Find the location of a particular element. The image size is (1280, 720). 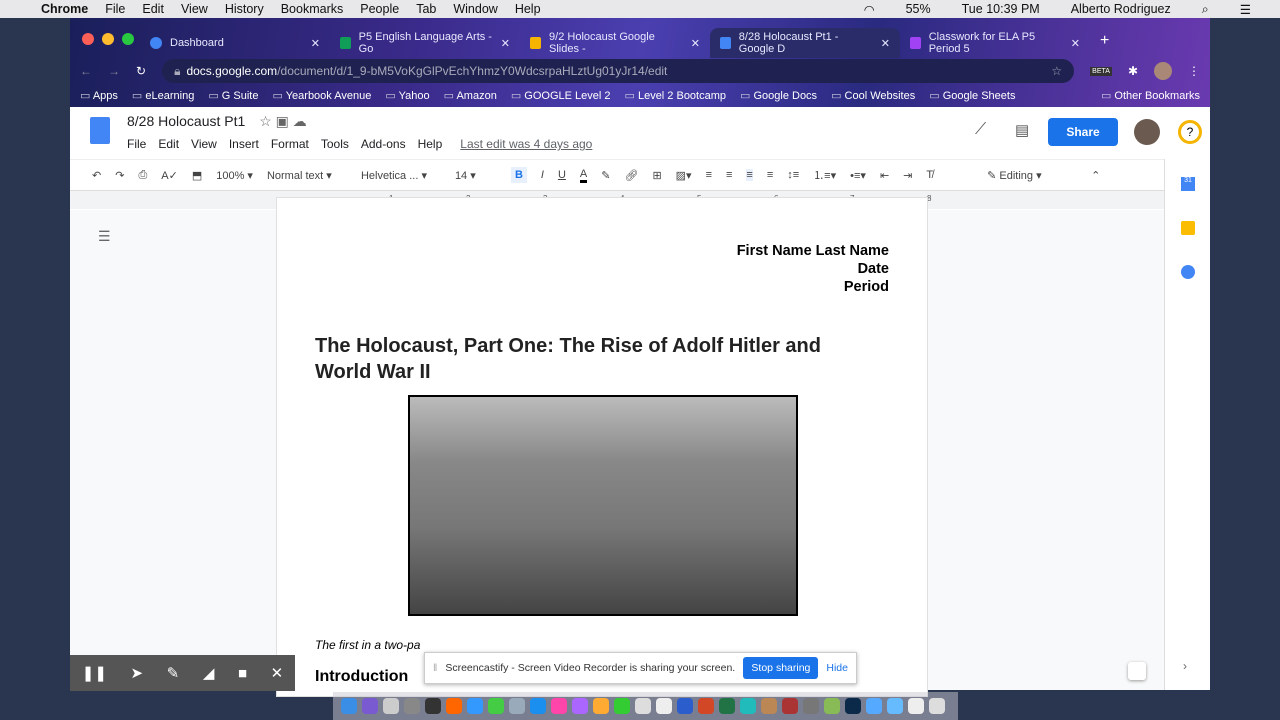

launchpad-icon is located at coordinates (412, 706).